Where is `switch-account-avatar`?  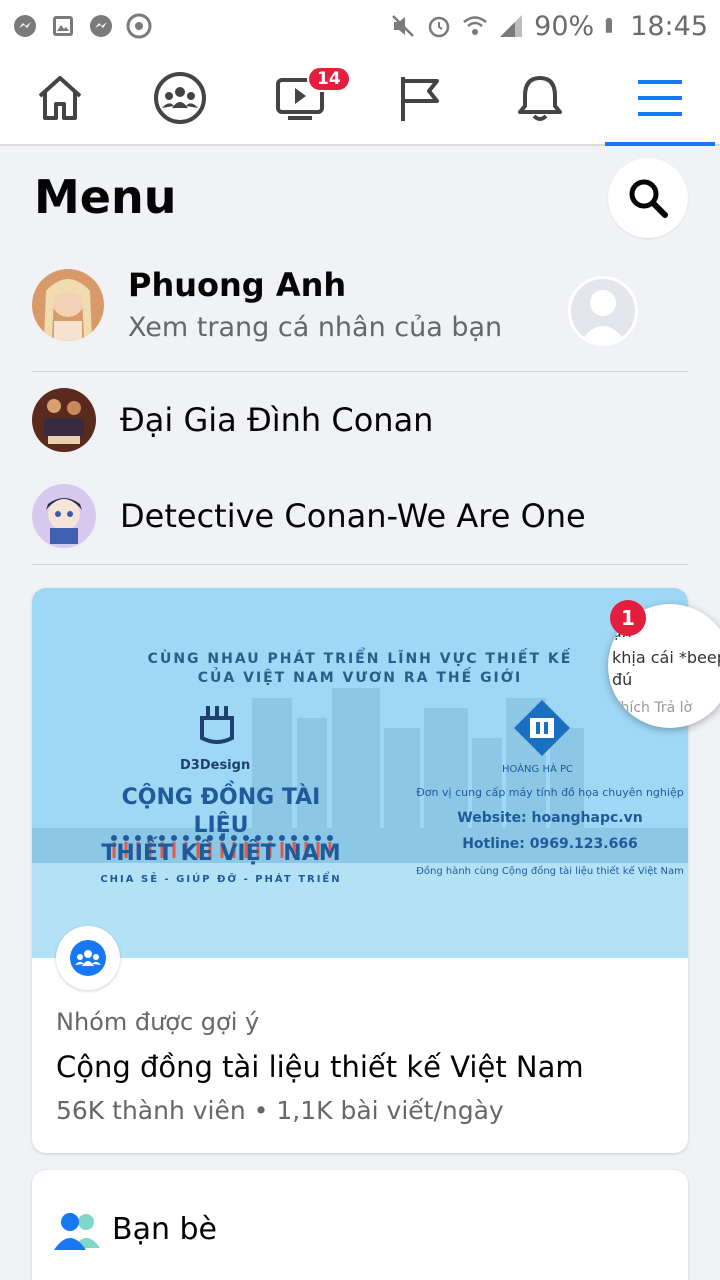
switch-account-avatar is located at coordinates (603, 311).